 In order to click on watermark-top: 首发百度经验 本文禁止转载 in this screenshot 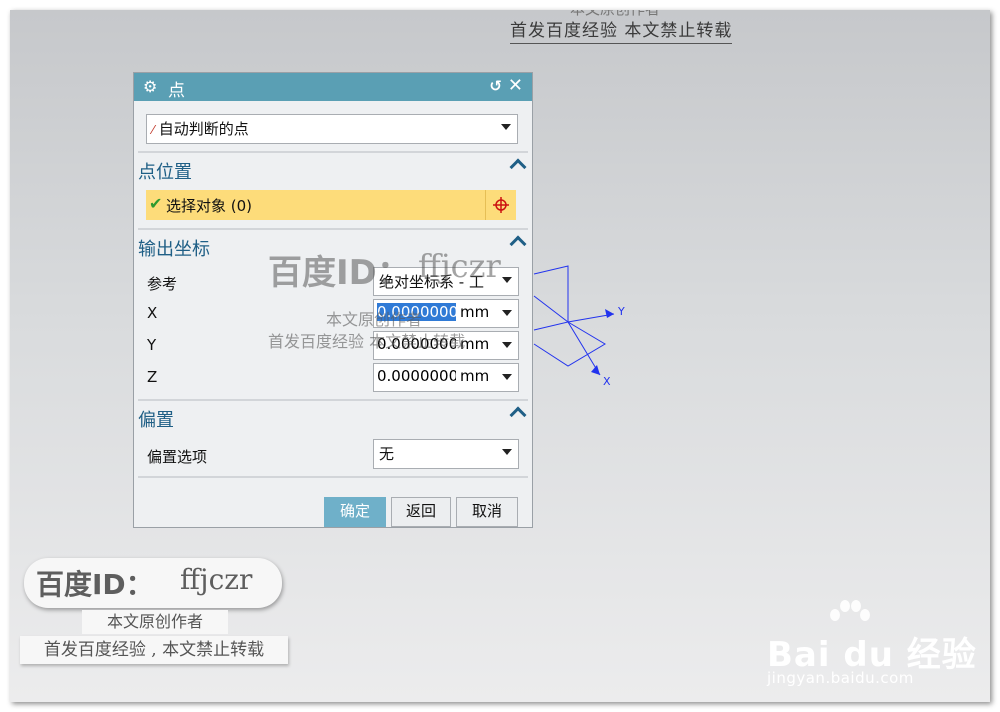, I will do `click(621, 30)`.